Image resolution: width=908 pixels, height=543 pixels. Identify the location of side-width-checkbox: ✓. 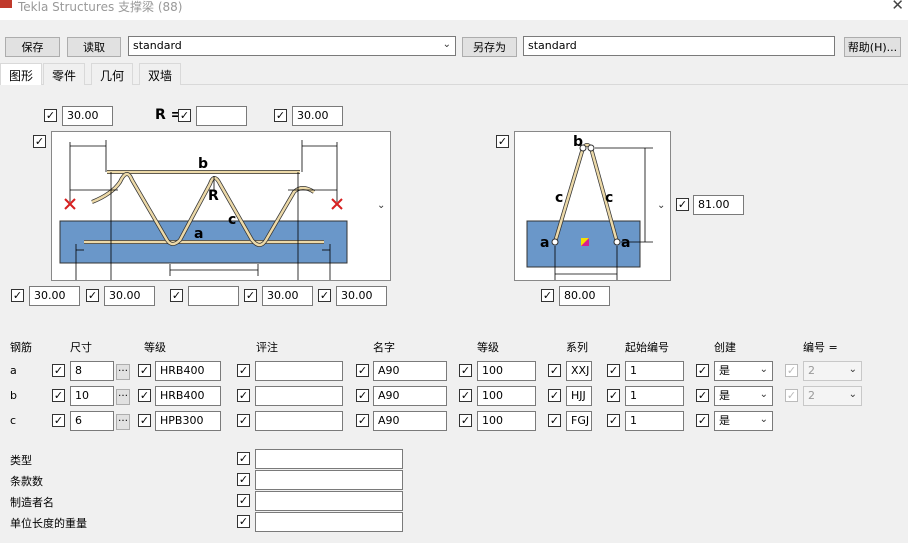
(547, 295).